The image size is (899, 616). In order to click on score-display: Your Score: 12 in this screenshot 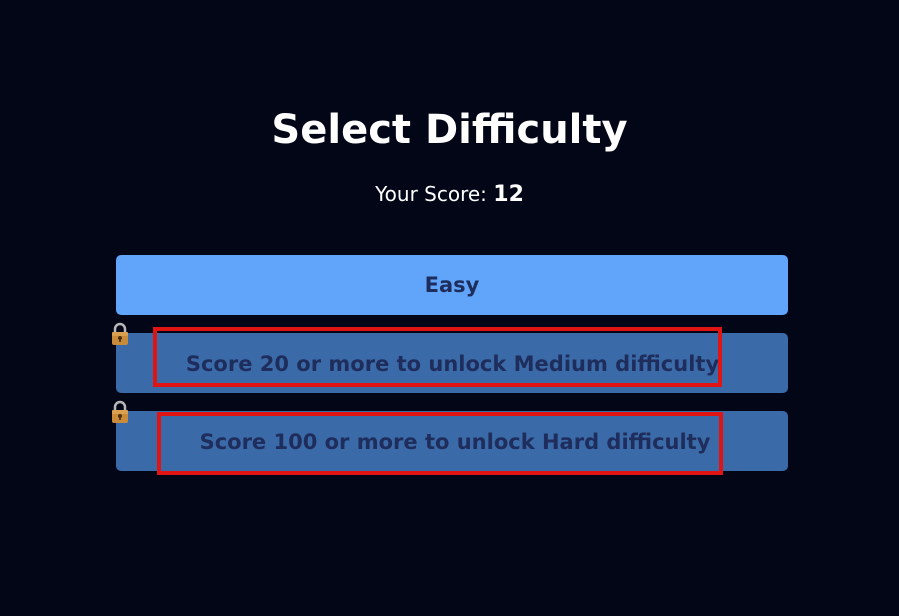, I will do `click(449, 194)`.